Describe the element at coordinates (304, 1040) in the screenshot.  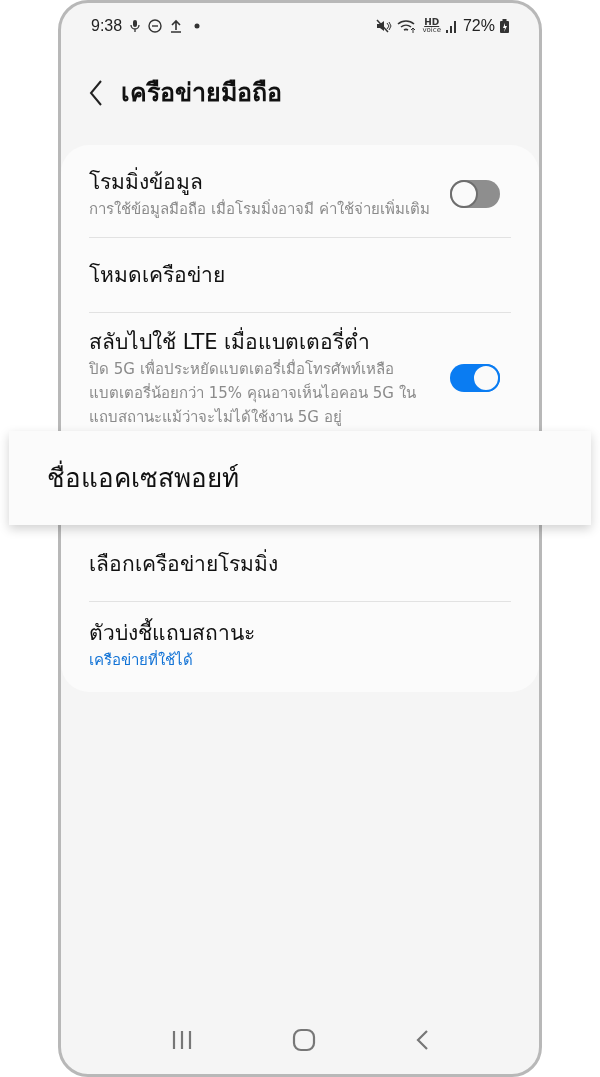
I see `home-icon` at that location.